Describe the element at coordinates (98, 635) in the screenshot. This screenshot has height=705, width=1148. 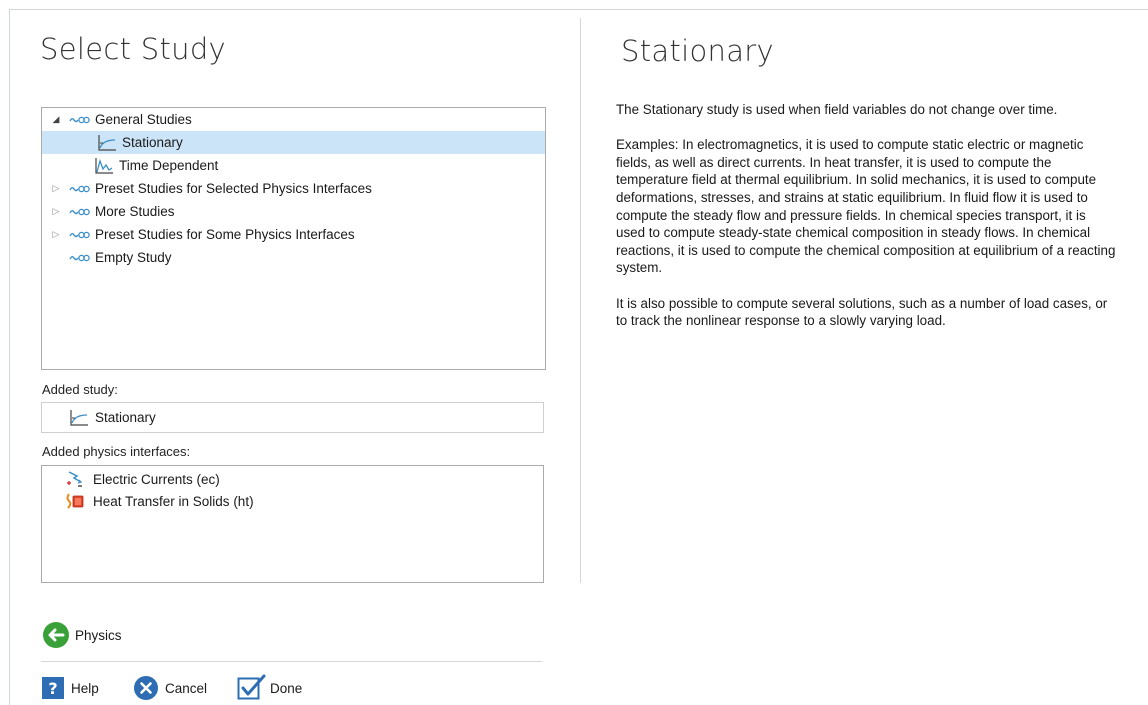
I see `back-button-label: Physics` at that location.